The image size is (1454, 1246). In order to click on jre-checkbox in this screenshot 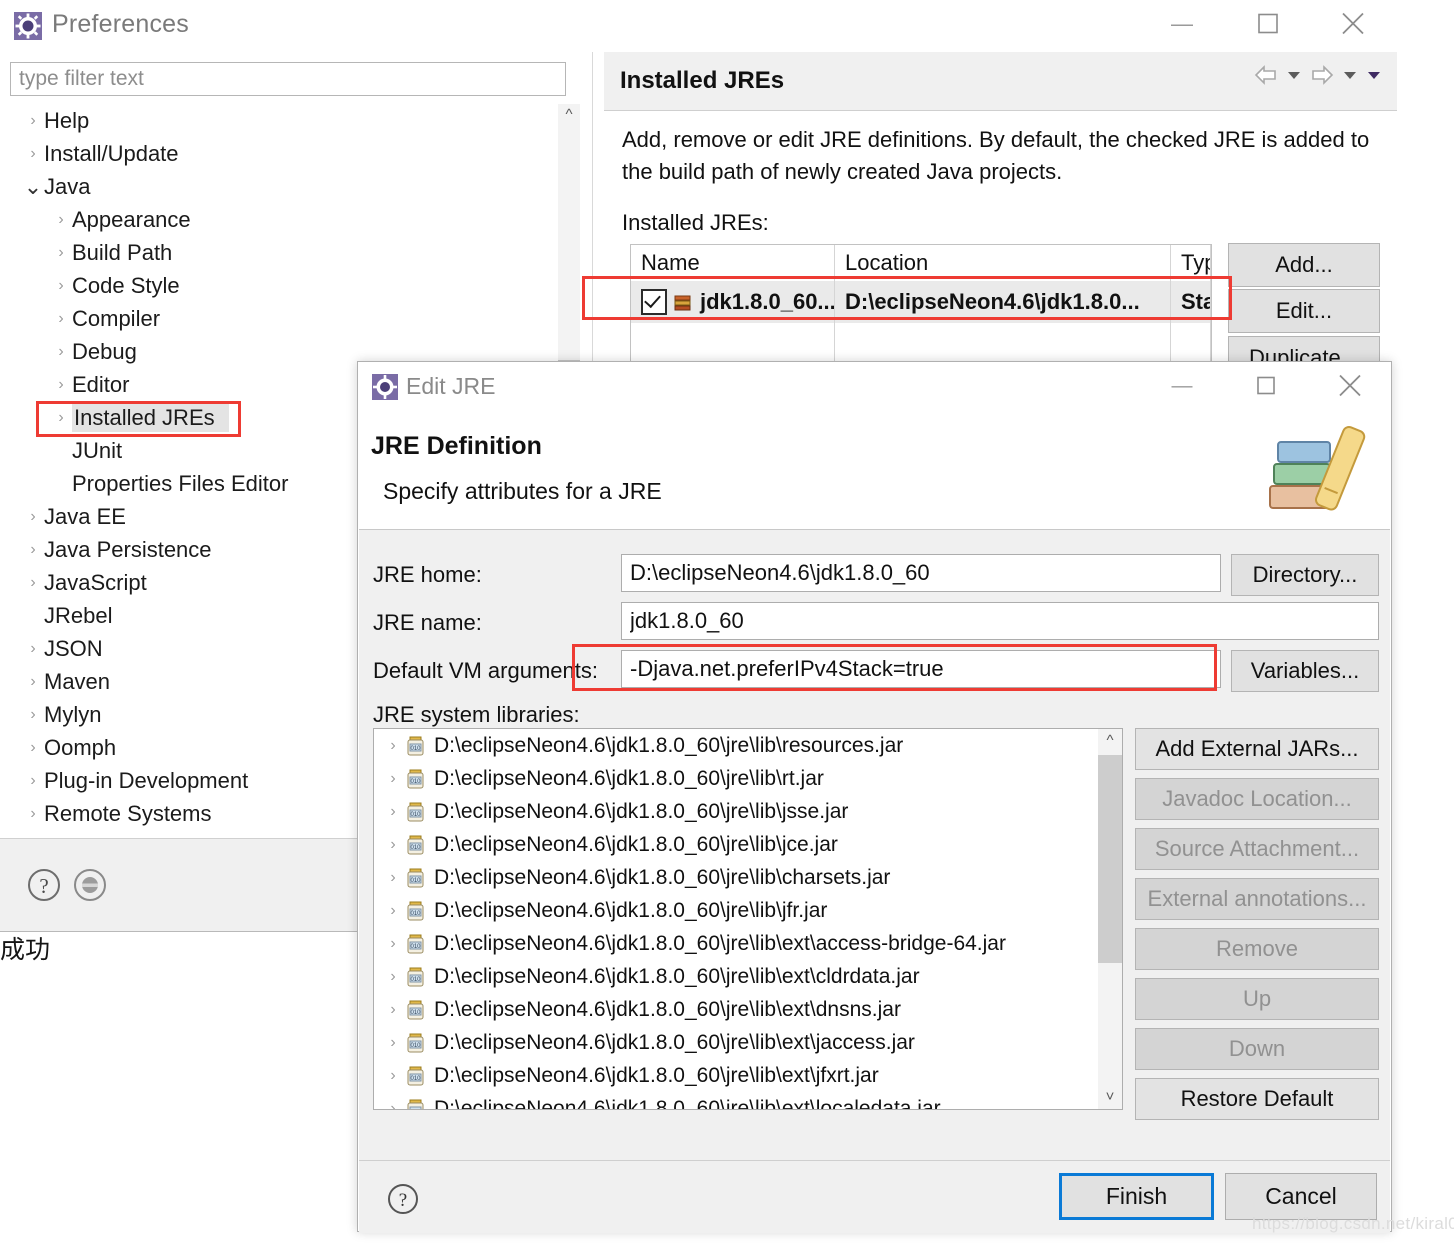, I will do `click(654, 302)`.